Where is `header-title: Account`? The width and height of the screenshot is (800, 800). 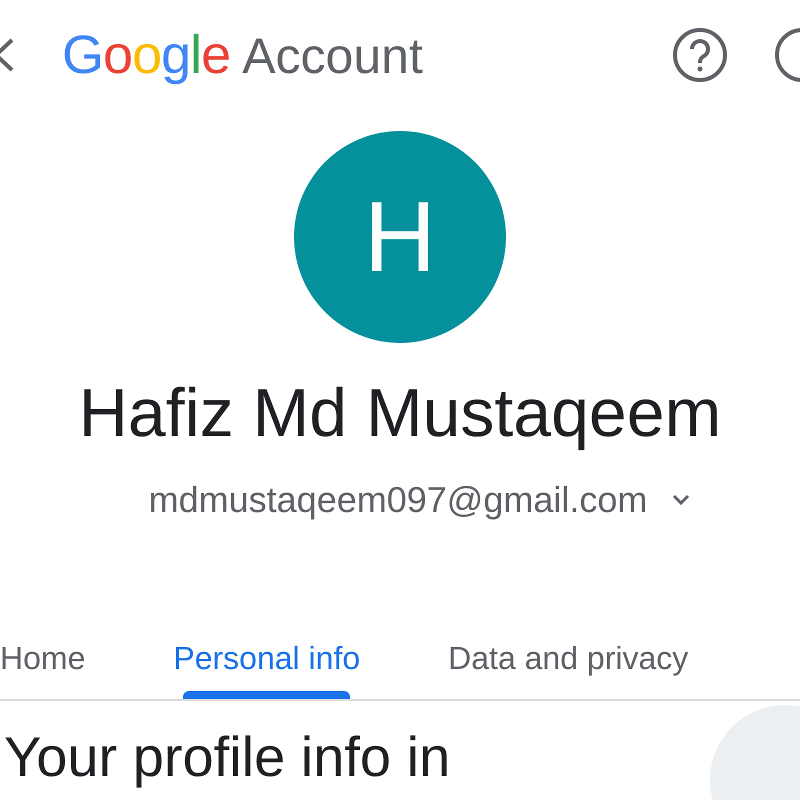
header-title: Account is located at coordinates (332, 56).